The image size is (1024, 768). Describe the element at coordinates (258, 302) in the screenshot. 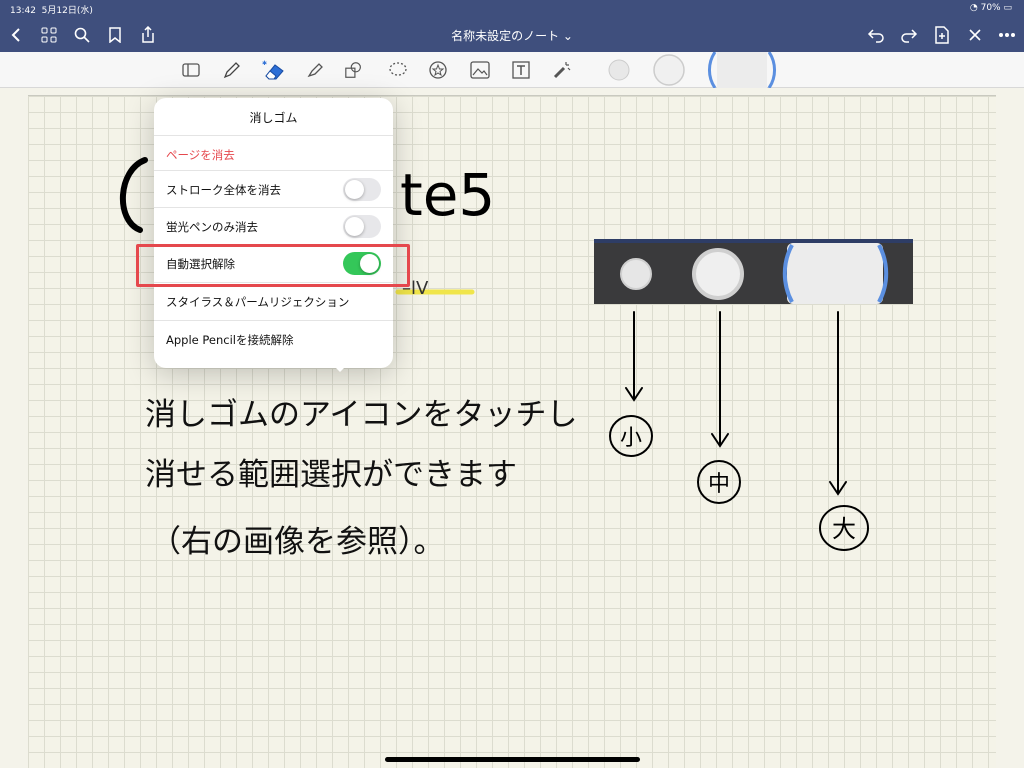

I see `stylus-palm-rejection-label: スタイラス＆パームリジェクション` at that location.